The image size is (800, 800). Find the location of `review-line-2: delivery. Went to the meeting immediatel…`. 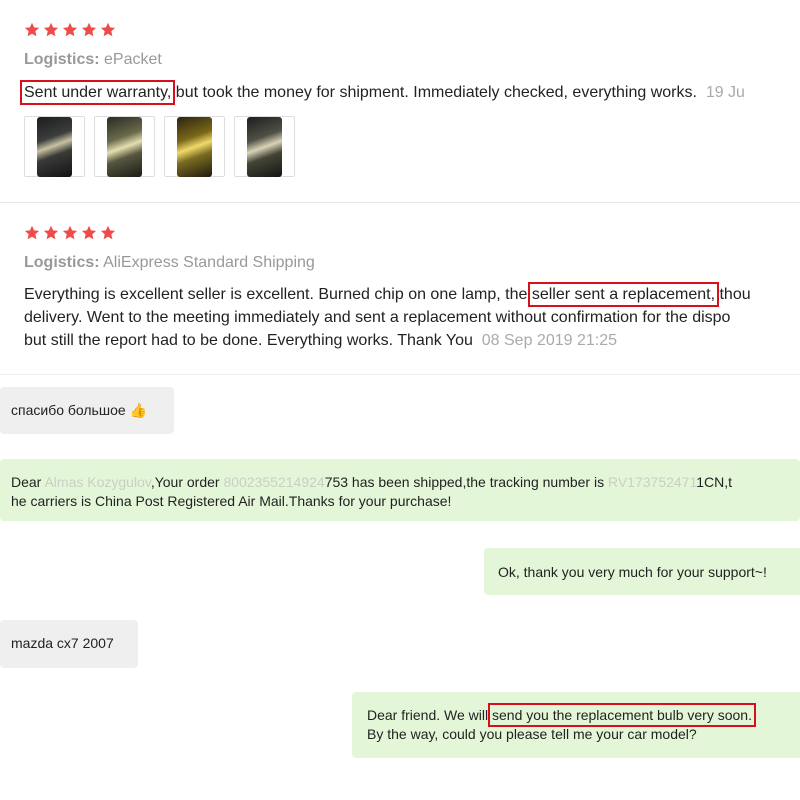

review-line-2: delivery. Went to the meeting immediatel… is located at coordinates (377, 317).